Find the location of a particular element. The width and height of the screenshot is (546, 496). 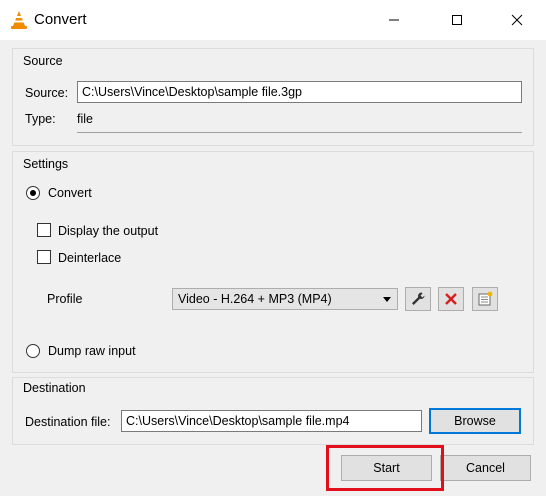

convert-label: Convert is located at coordinates (70, 193).